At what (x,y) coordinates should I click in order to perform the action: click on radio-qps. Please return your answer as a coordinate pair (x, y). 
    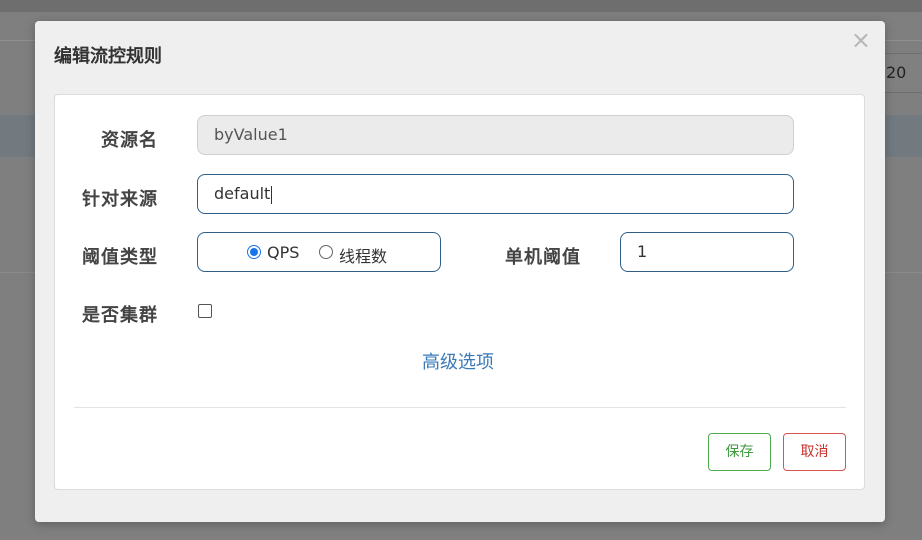
    Looking at the image, I should click on (254, 252).